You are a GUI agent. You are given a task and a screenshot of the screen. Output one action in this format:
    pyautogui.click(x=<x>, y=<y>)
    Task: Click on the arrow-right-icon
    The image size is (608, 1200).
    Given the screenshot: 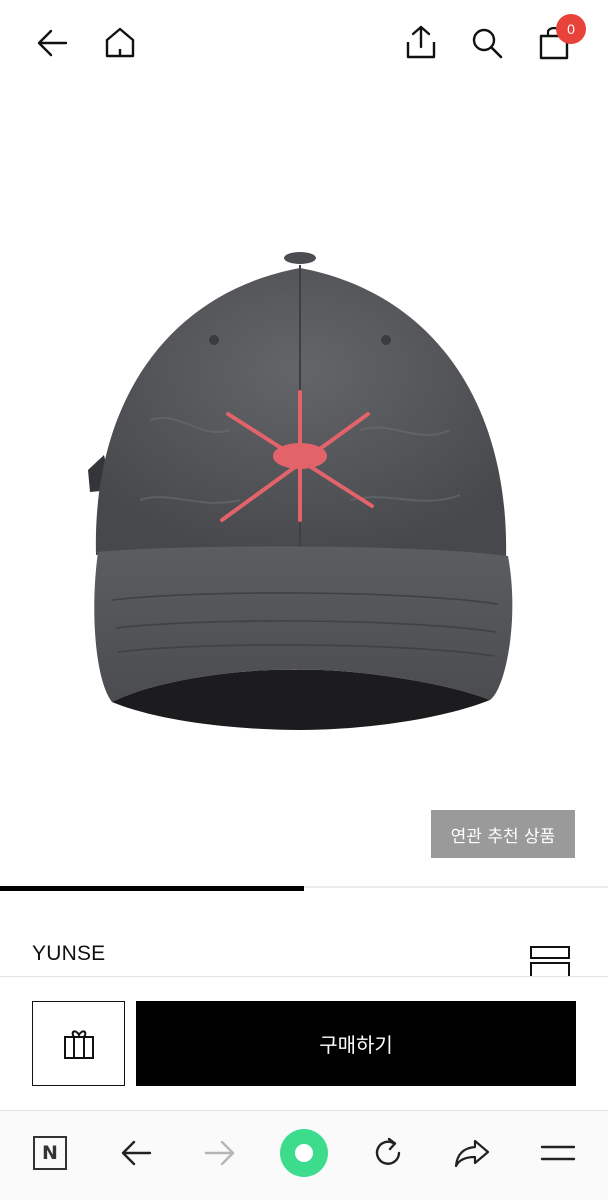 What is the action you would take?
    pyautogui.click(x=219, y=1153)
    